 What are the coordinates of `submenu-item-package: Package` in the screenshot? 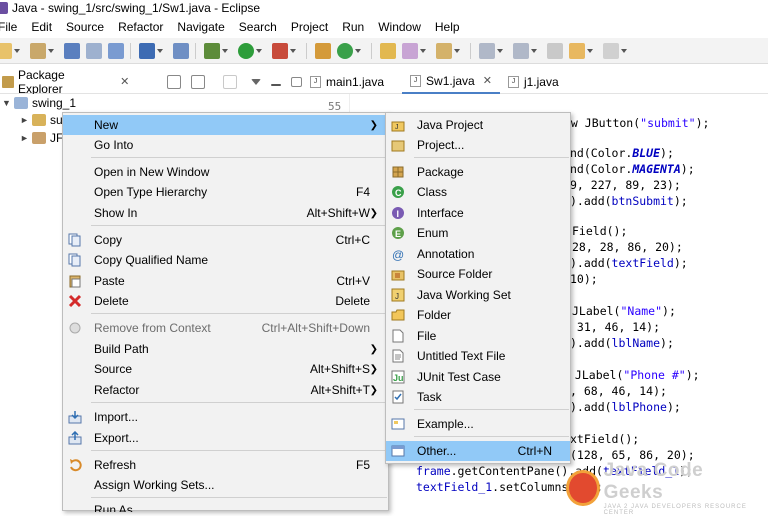 It's located at (478, 172).